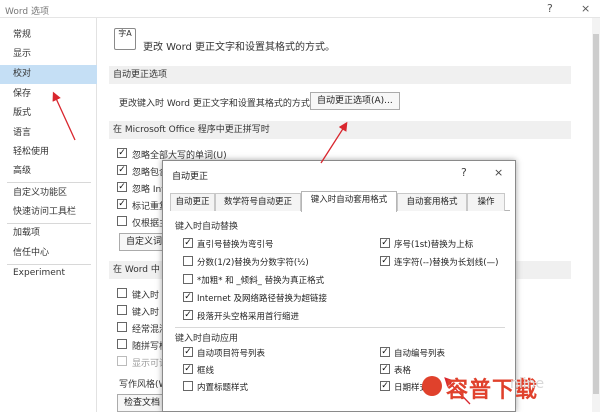 Image resolution: width=600 pixels, height=412 pixels. I want to click on watermark-logo, so click(432, 386).